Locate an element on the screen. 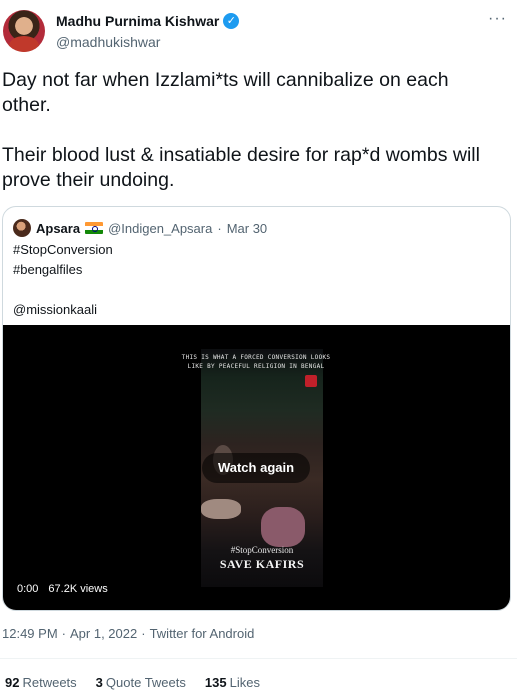  author-avatar is located at coordinates (24, 31).